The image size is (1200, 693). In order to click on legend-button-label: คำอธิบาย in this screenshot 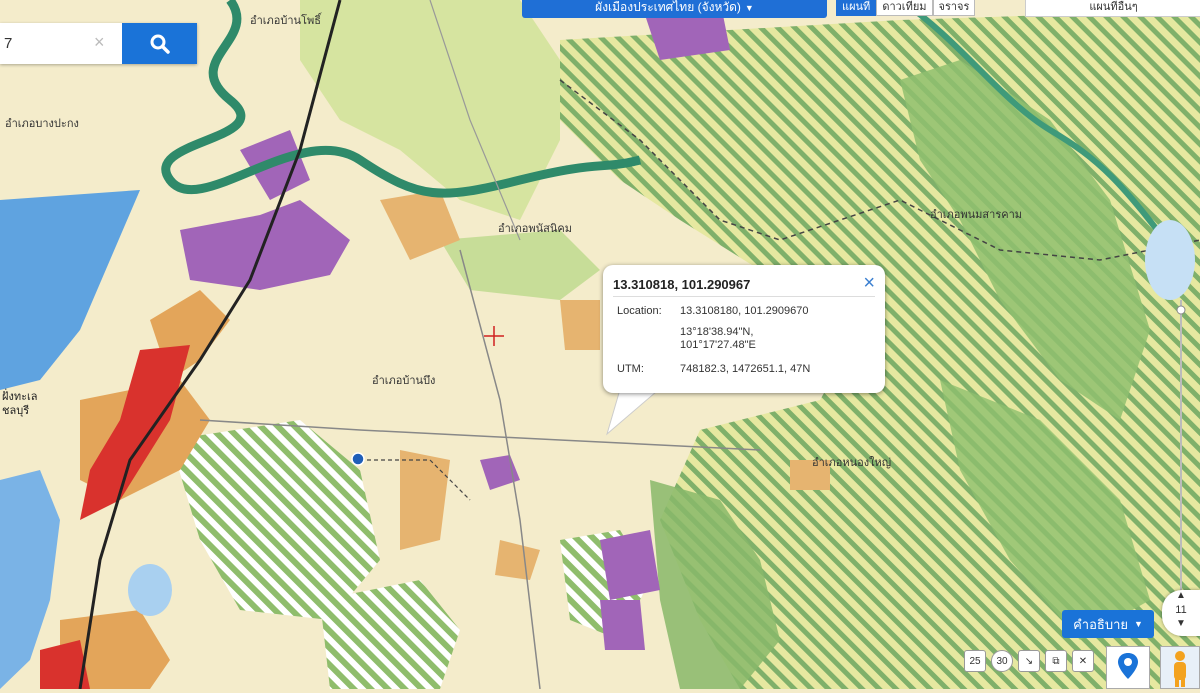, I will do `click(1100, 624)`.